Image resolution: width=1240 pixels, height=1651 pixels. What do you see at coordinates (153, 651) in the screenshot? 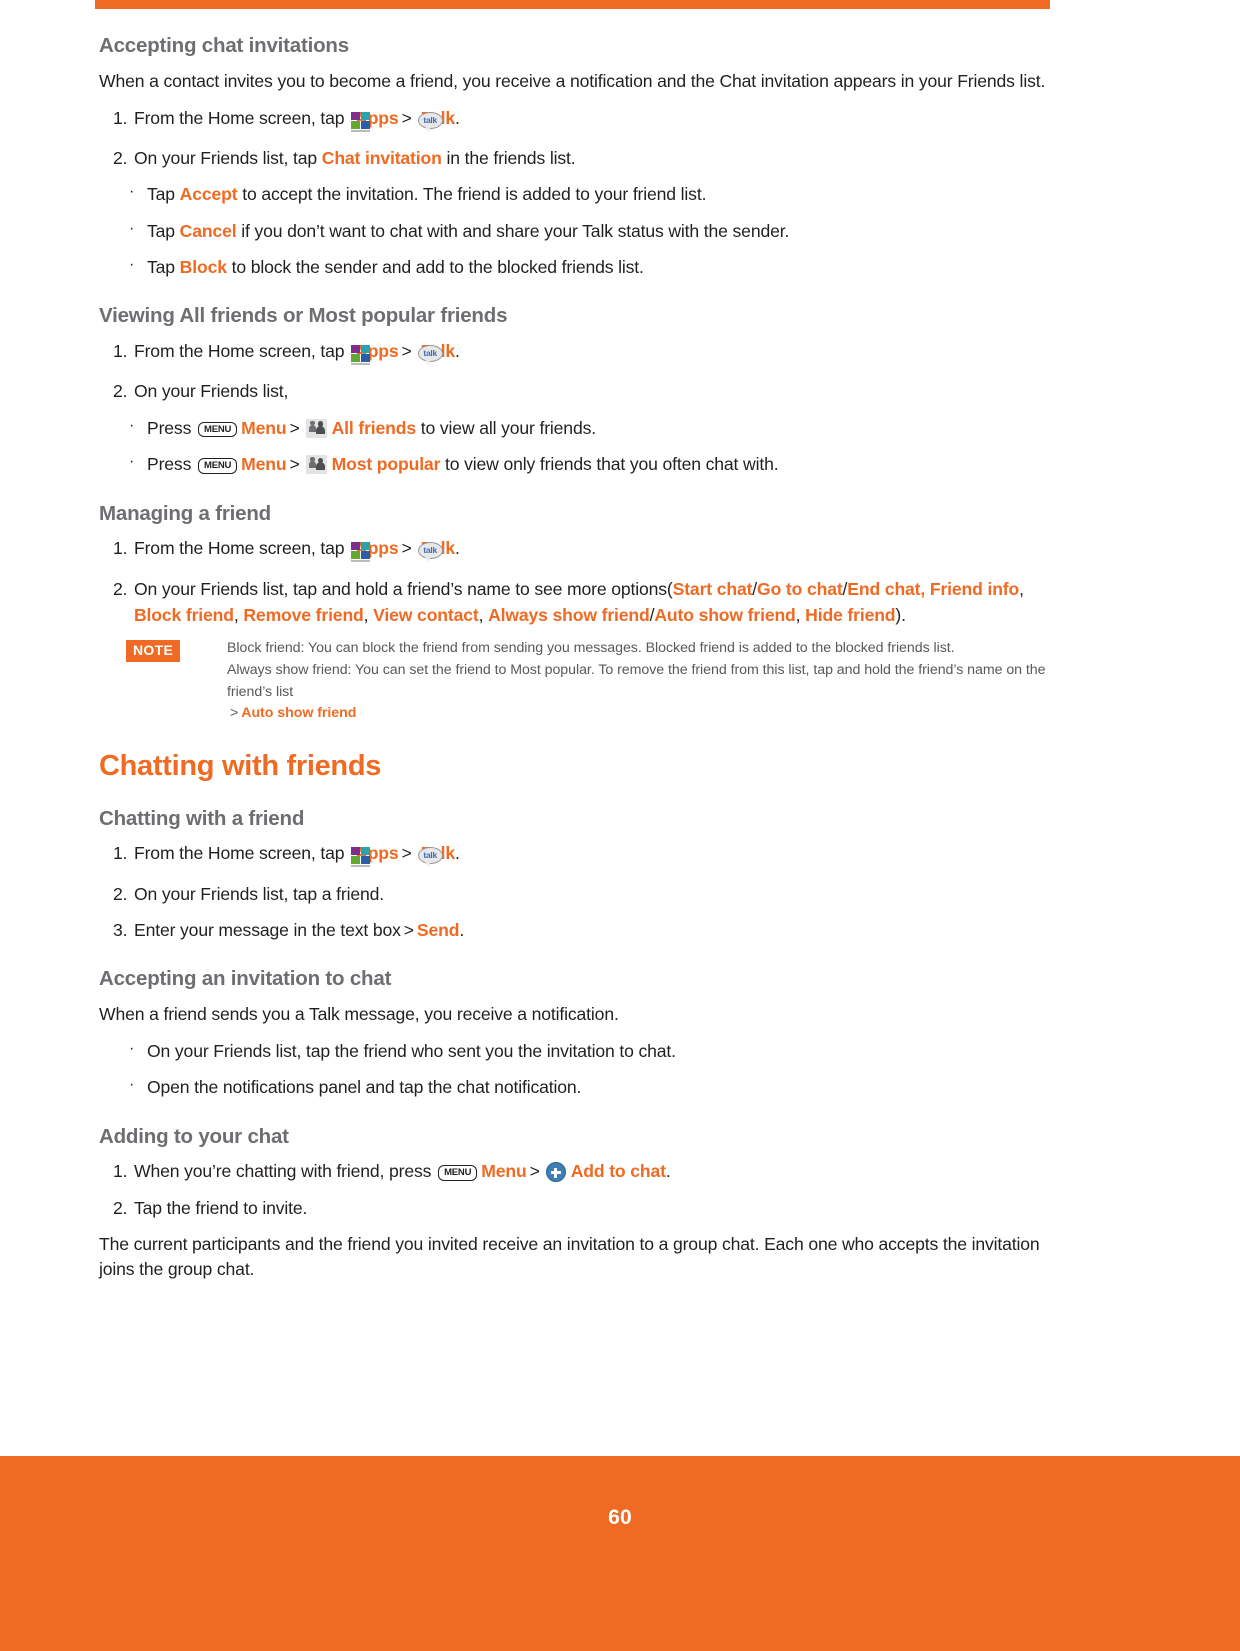
I see `note-badge: NOTE` at bounding box center [153, 651].